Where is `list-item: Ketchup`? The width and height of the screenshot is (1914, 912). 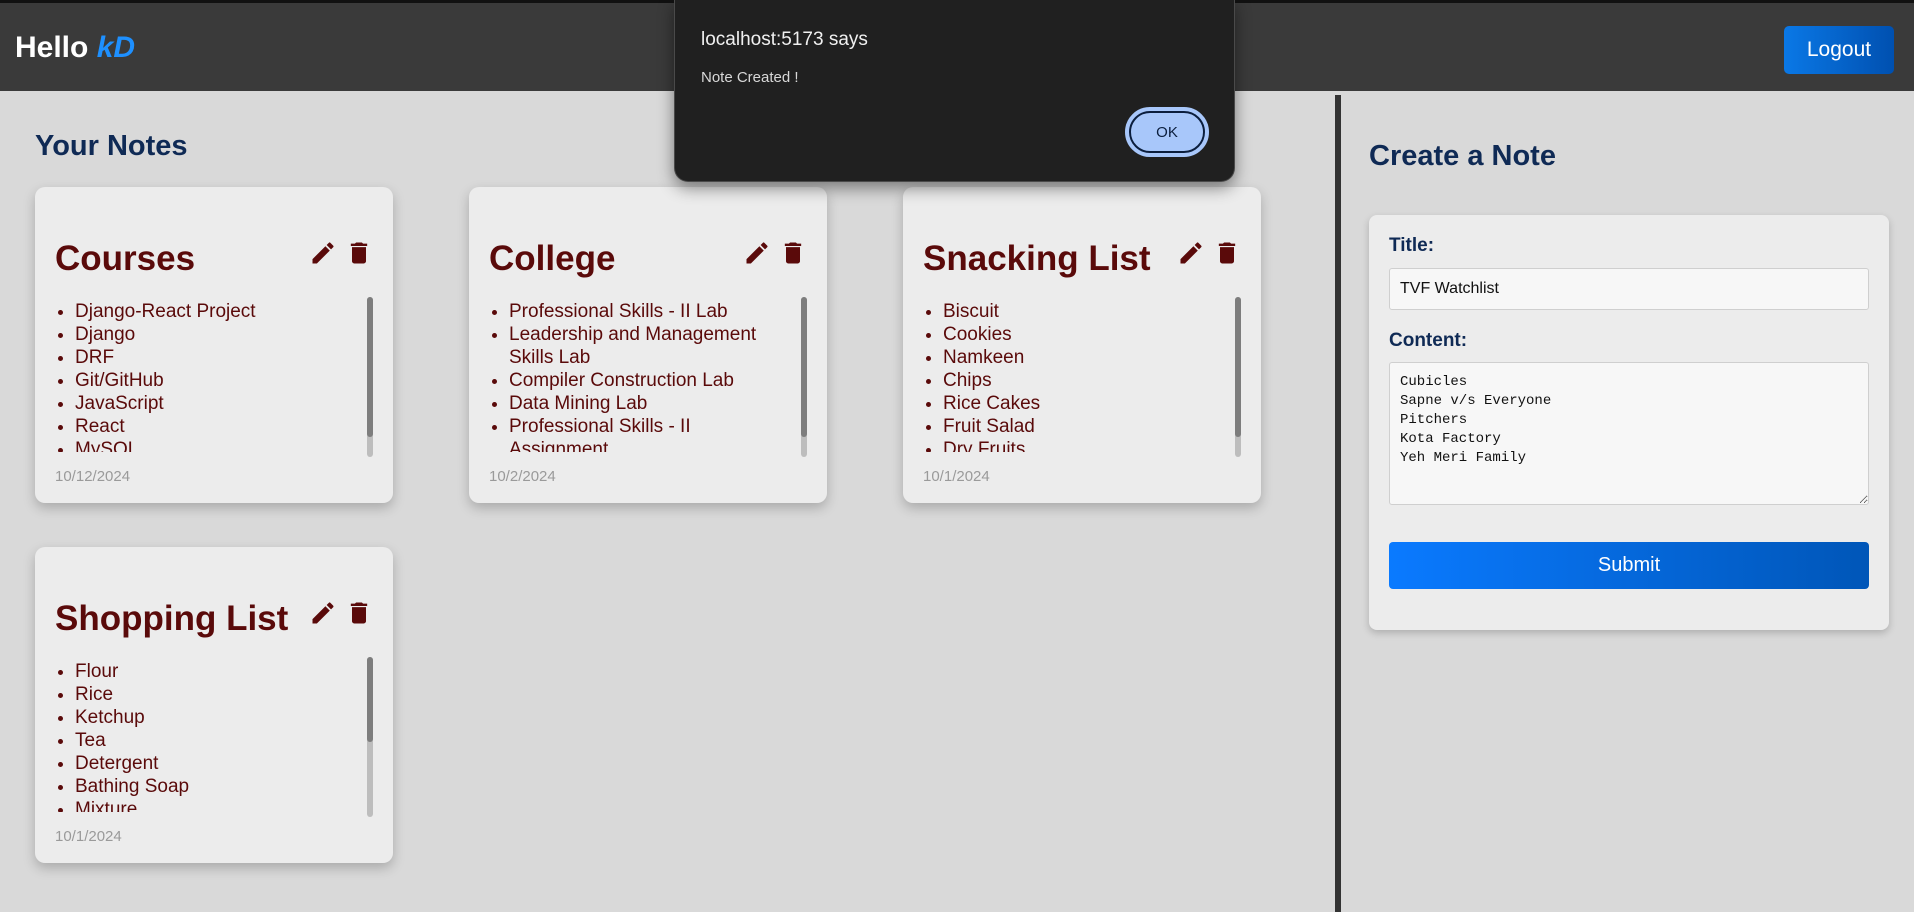
list-item: Ketchup is located at coordinates (215, 717).